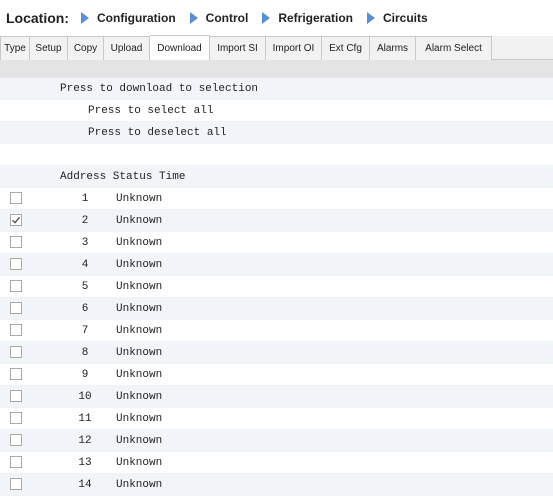 The width and height of the screenshot is (553, 499). I want to click on row-address: 14, so click(85, 484).